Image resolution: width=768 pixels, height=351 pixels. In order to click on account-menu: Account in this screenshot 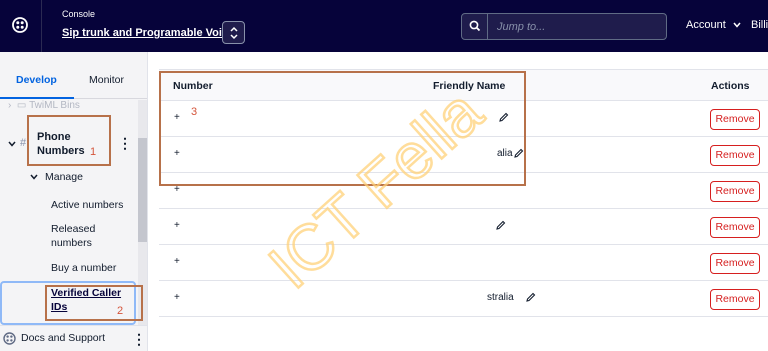, I will do `click(713, 25)`.